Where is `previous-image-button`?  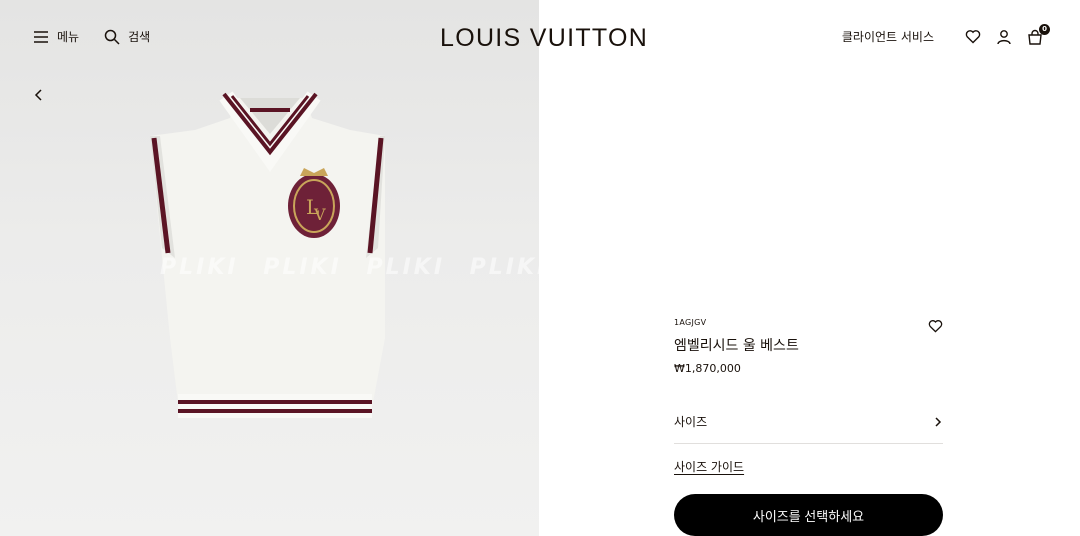
previous-image-button is located at coordinates (40, 95).